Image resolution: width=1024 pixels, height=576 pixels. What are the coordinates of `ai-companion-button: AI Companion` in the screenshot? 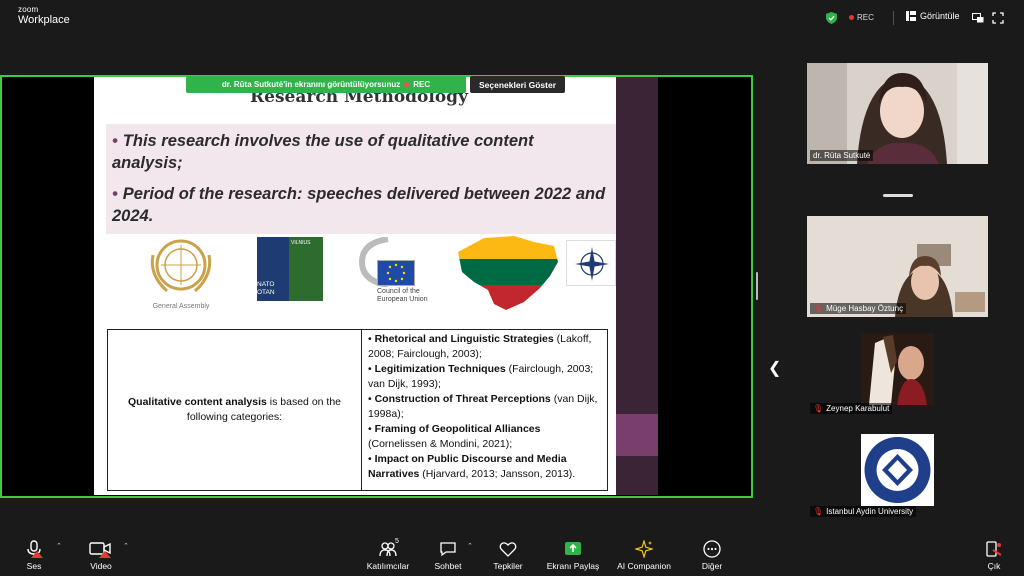 It's located at (644, 555).